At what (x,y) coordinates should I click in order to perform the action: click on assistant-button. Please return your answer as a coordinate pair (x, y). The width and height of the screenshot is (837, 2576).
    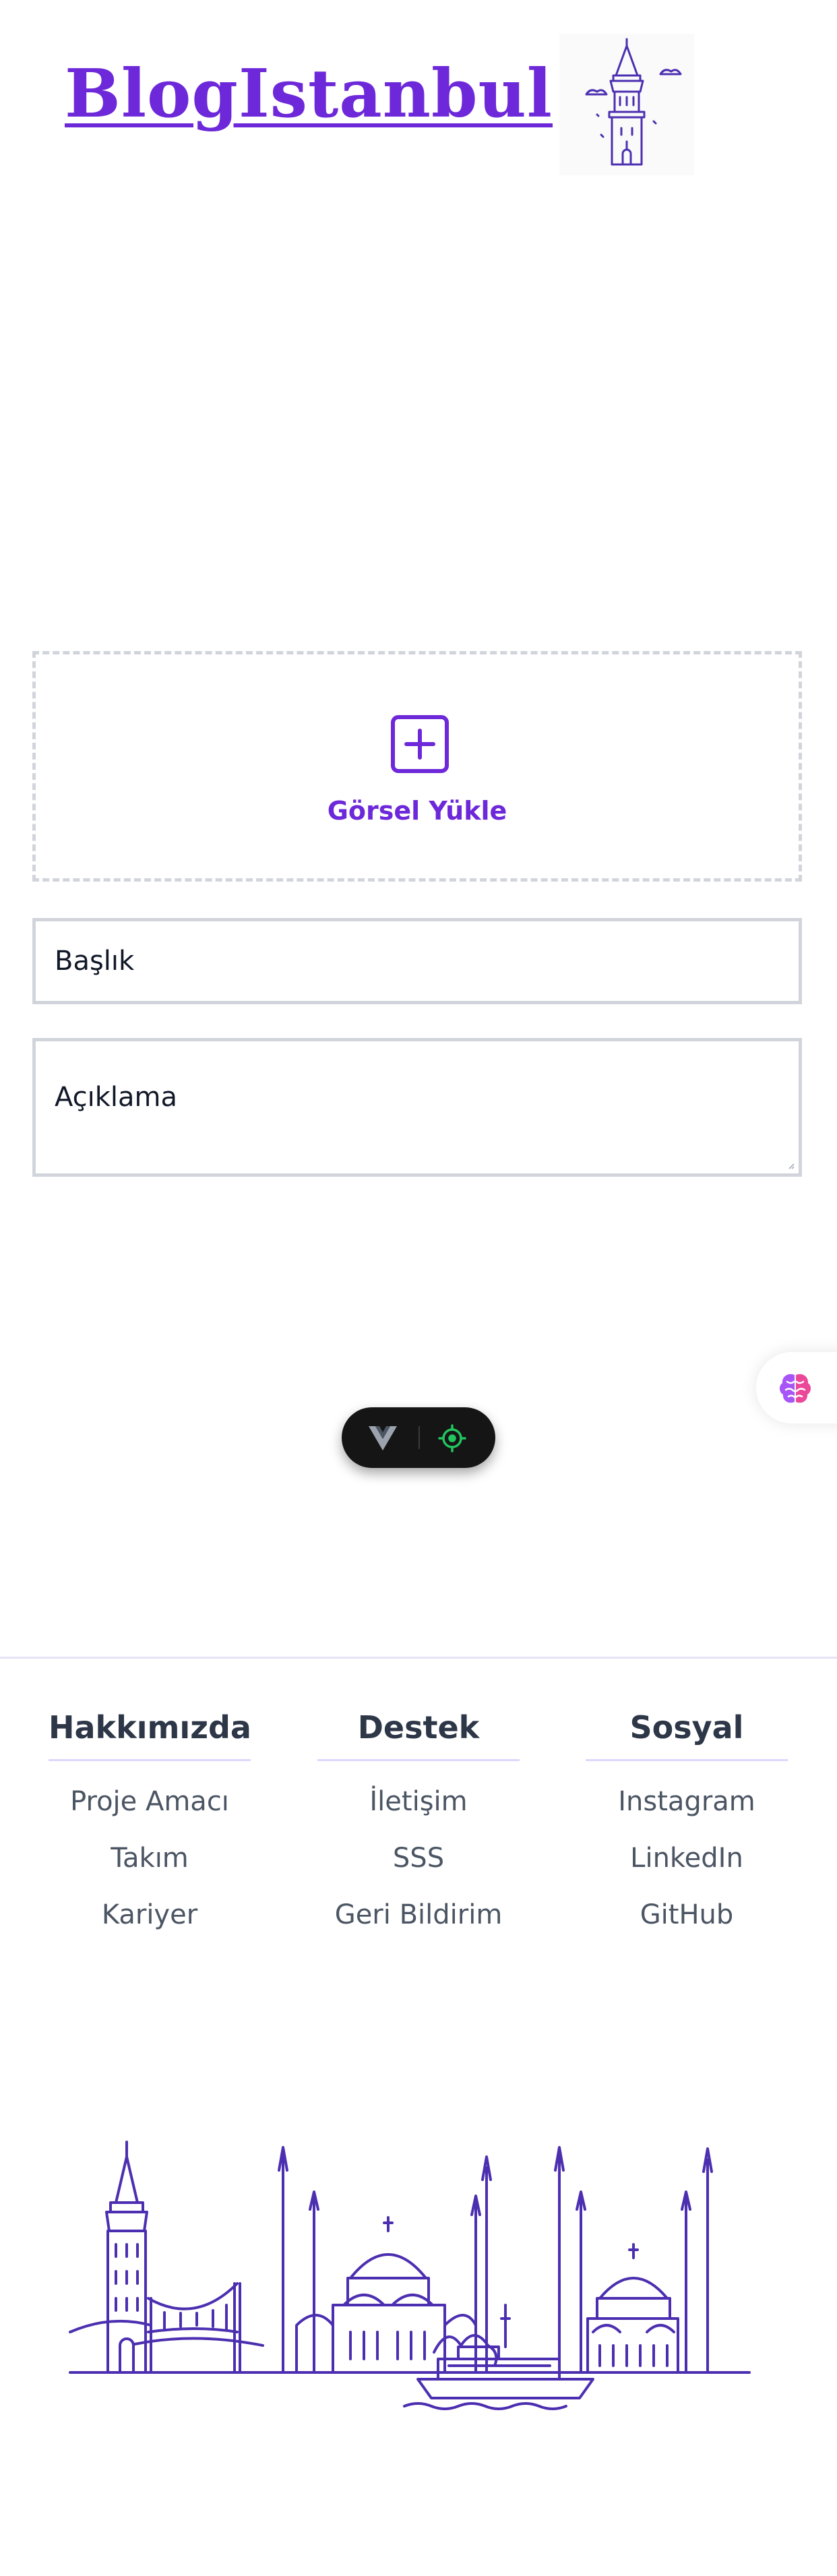
    Looking at the image, I should click on (796, 1388).